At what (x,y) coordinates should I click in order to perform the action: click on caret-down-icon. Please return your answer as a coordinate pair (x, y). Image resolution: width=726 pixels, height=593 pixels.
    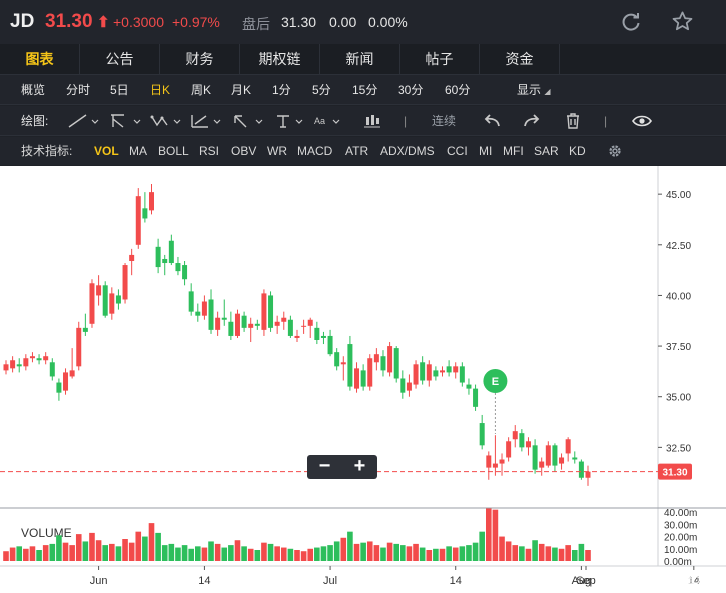
    Looking at the image, I should click on (337, 121).